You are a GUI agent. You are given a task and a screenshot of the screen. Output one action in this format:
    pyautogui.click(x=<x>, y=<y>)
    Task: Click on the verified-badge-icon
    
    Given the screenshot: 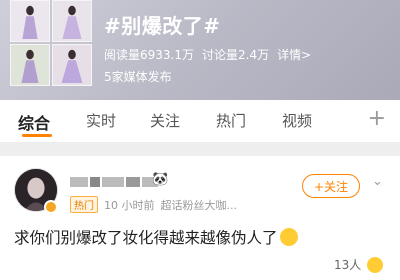 What is the action you would take?
    pyautogui.click(x=51, y=207)
    